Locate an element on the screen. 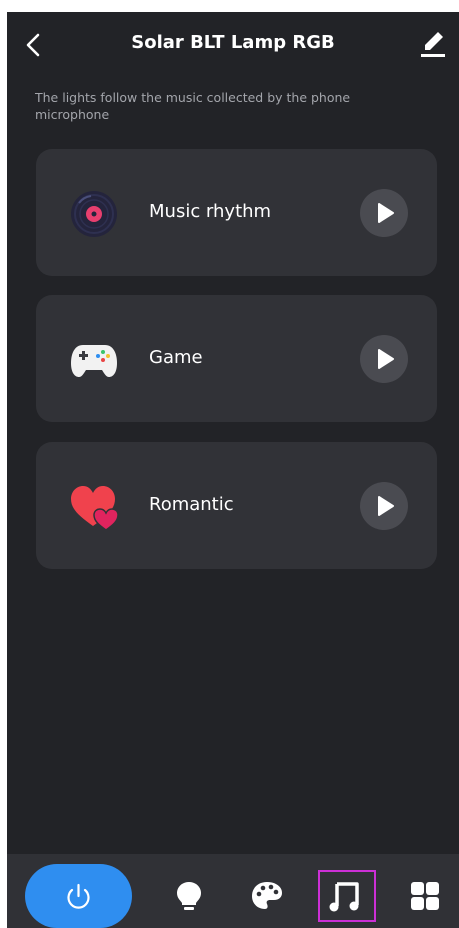  grid-icon is located at coordinates (425, 896).